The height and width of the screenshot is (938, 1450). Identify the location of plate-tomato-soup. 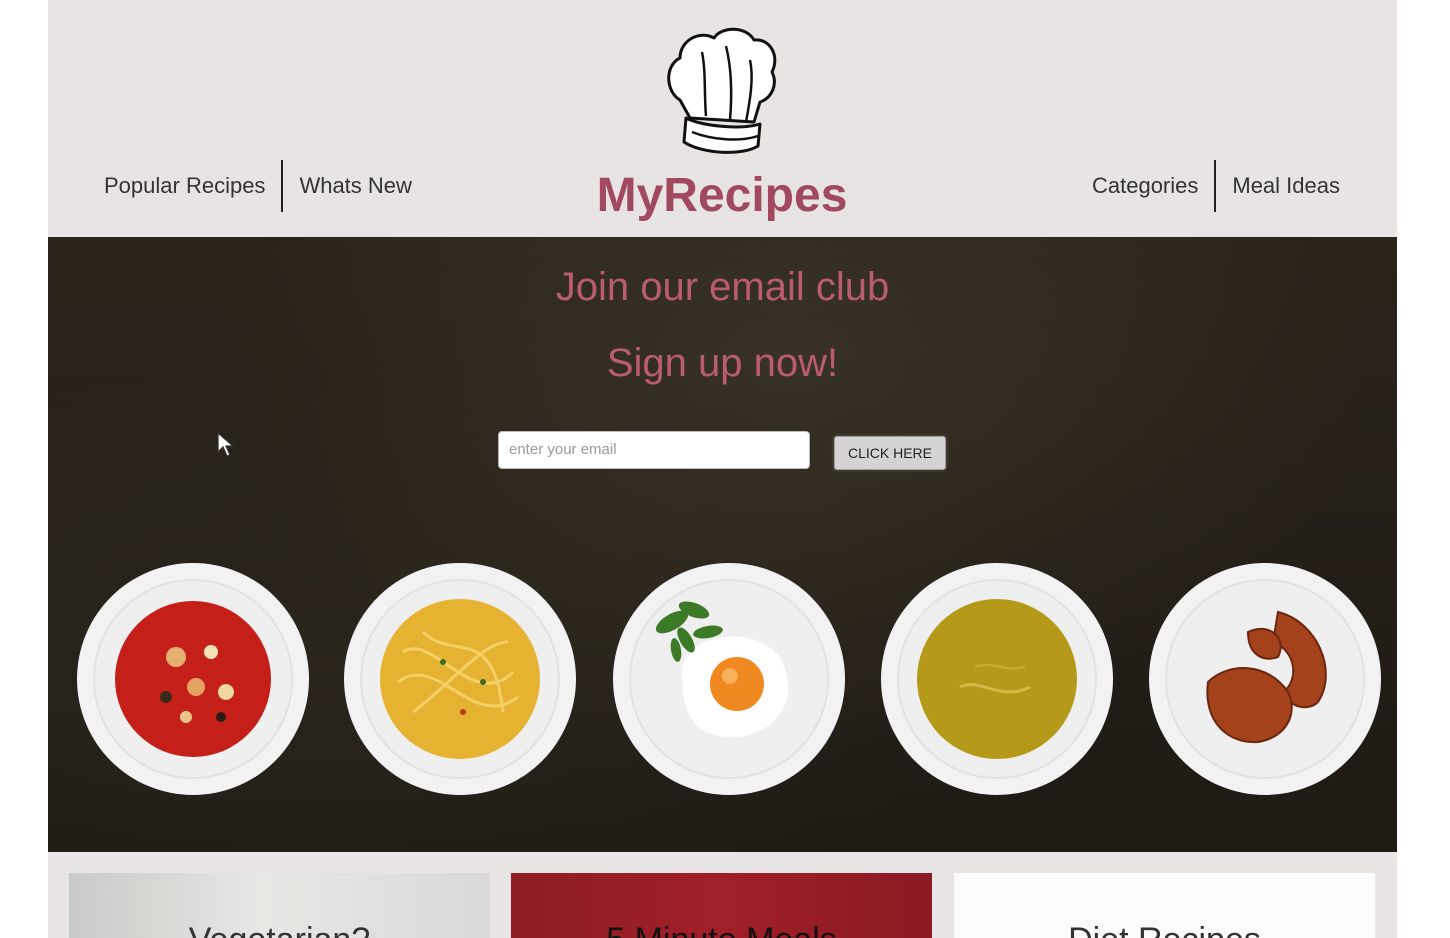
(193, 679).